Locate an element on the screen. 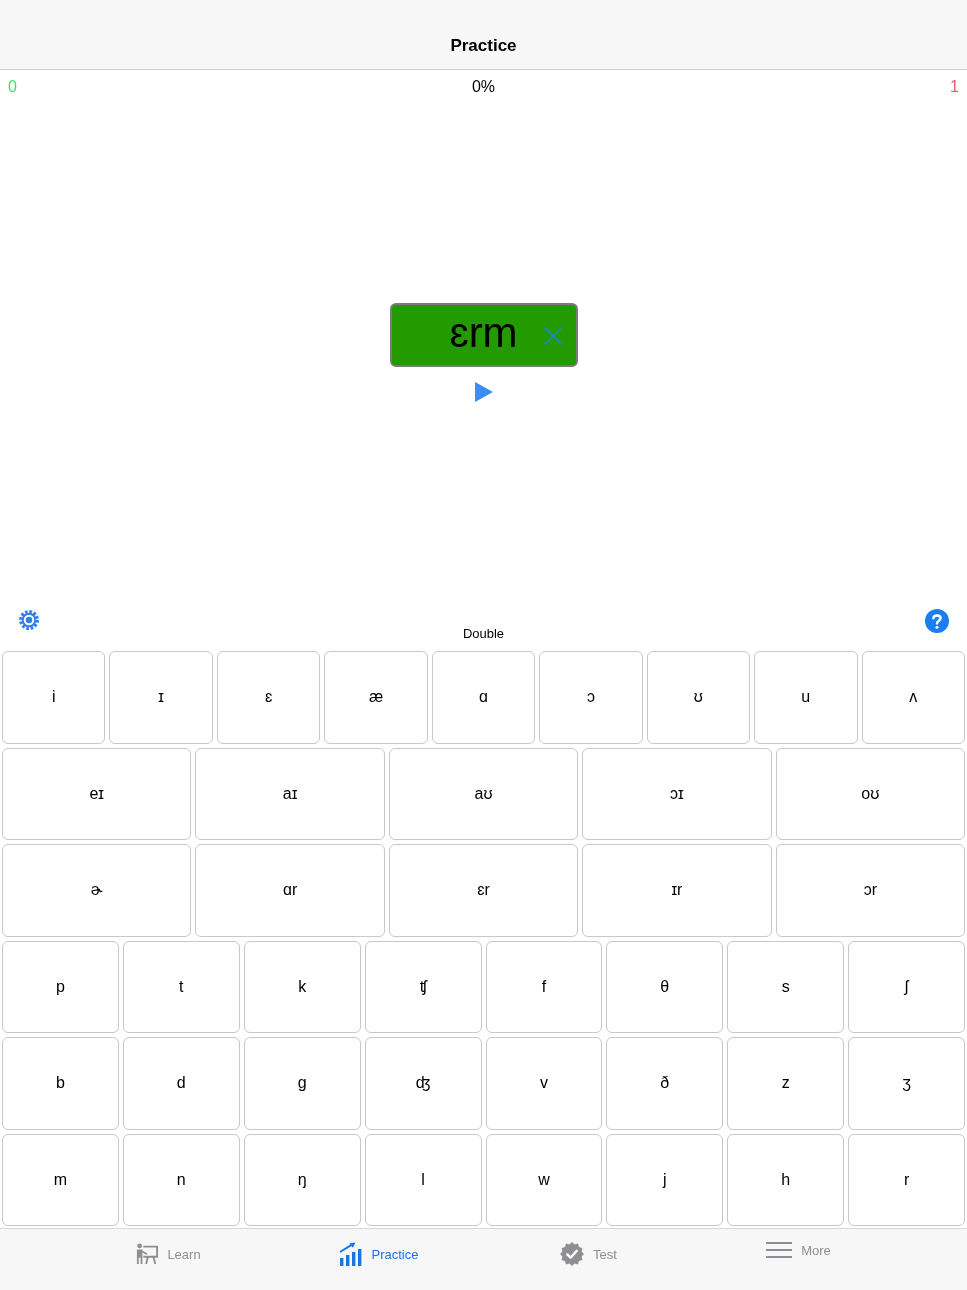  key-button: ʒ is located at coordinates (906, 1083).